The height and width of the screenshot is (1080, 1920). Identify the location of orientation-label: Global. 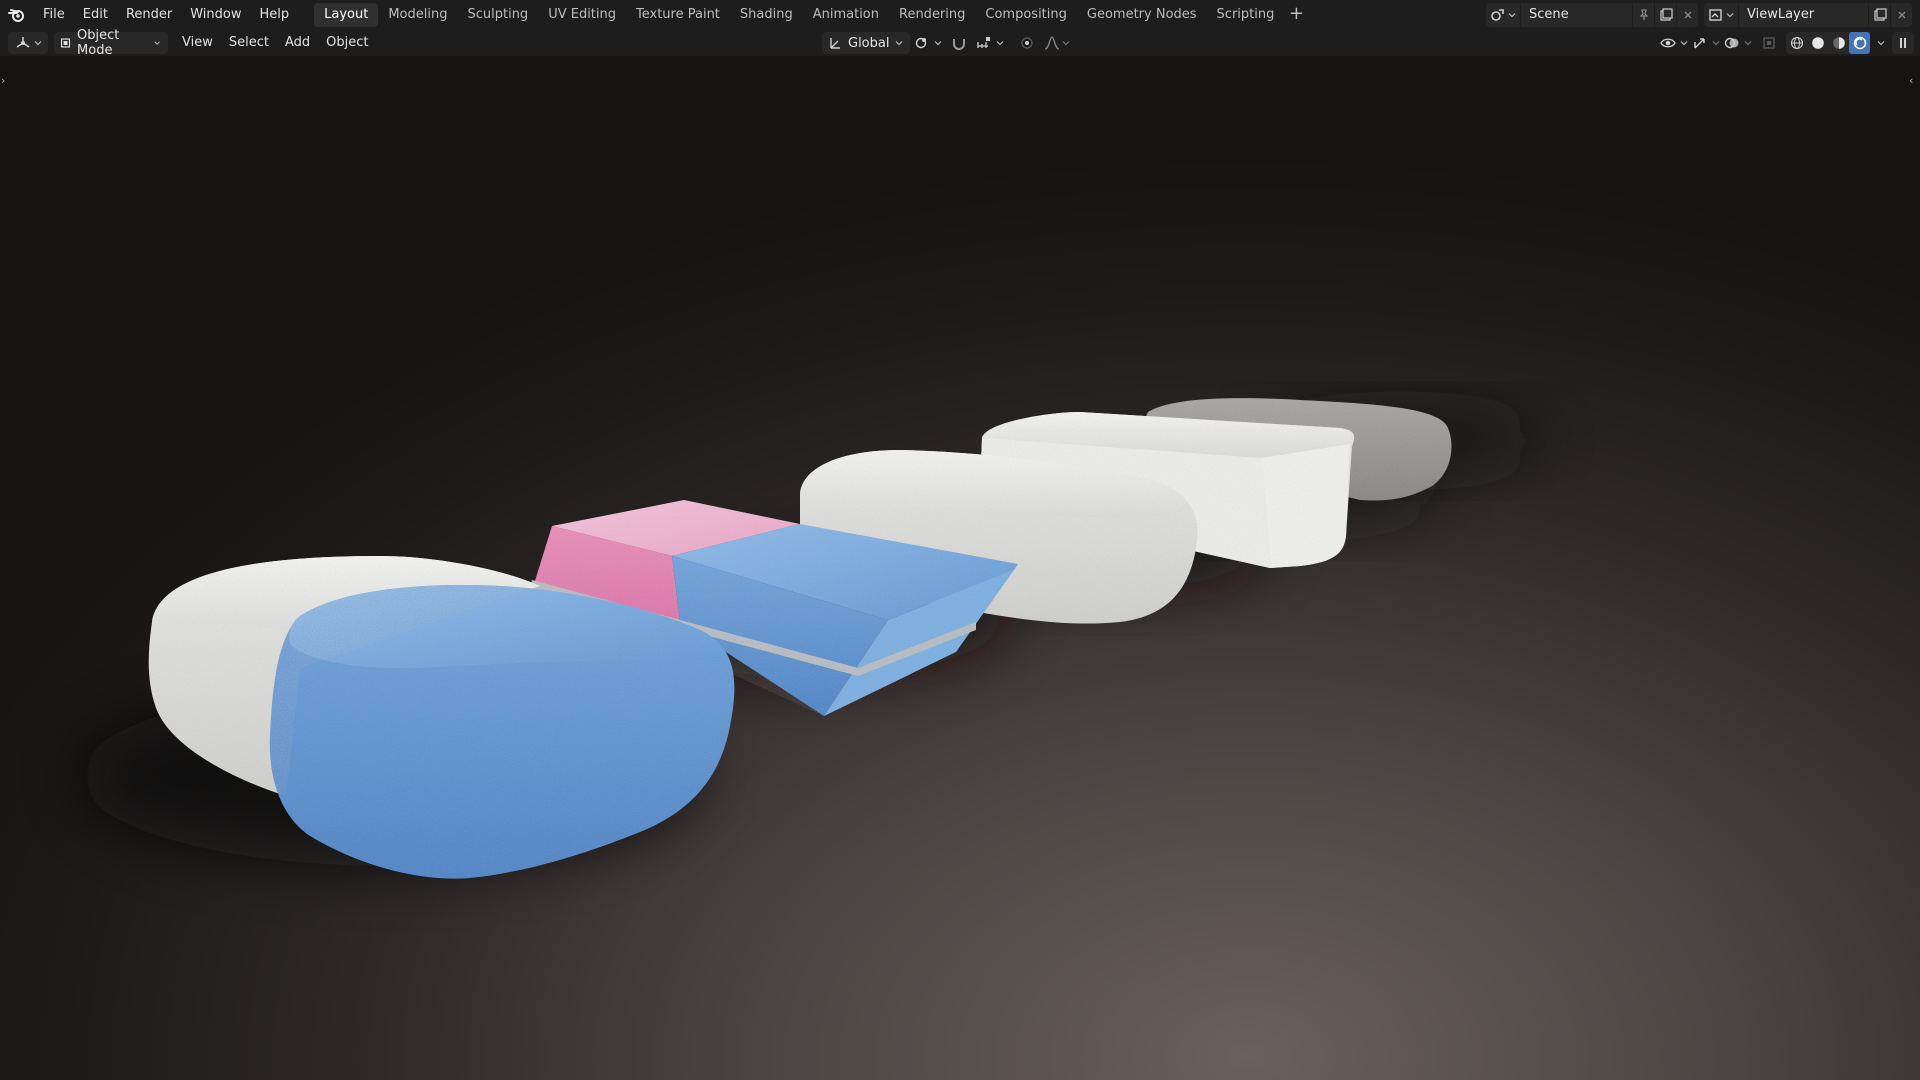
(869, 43).